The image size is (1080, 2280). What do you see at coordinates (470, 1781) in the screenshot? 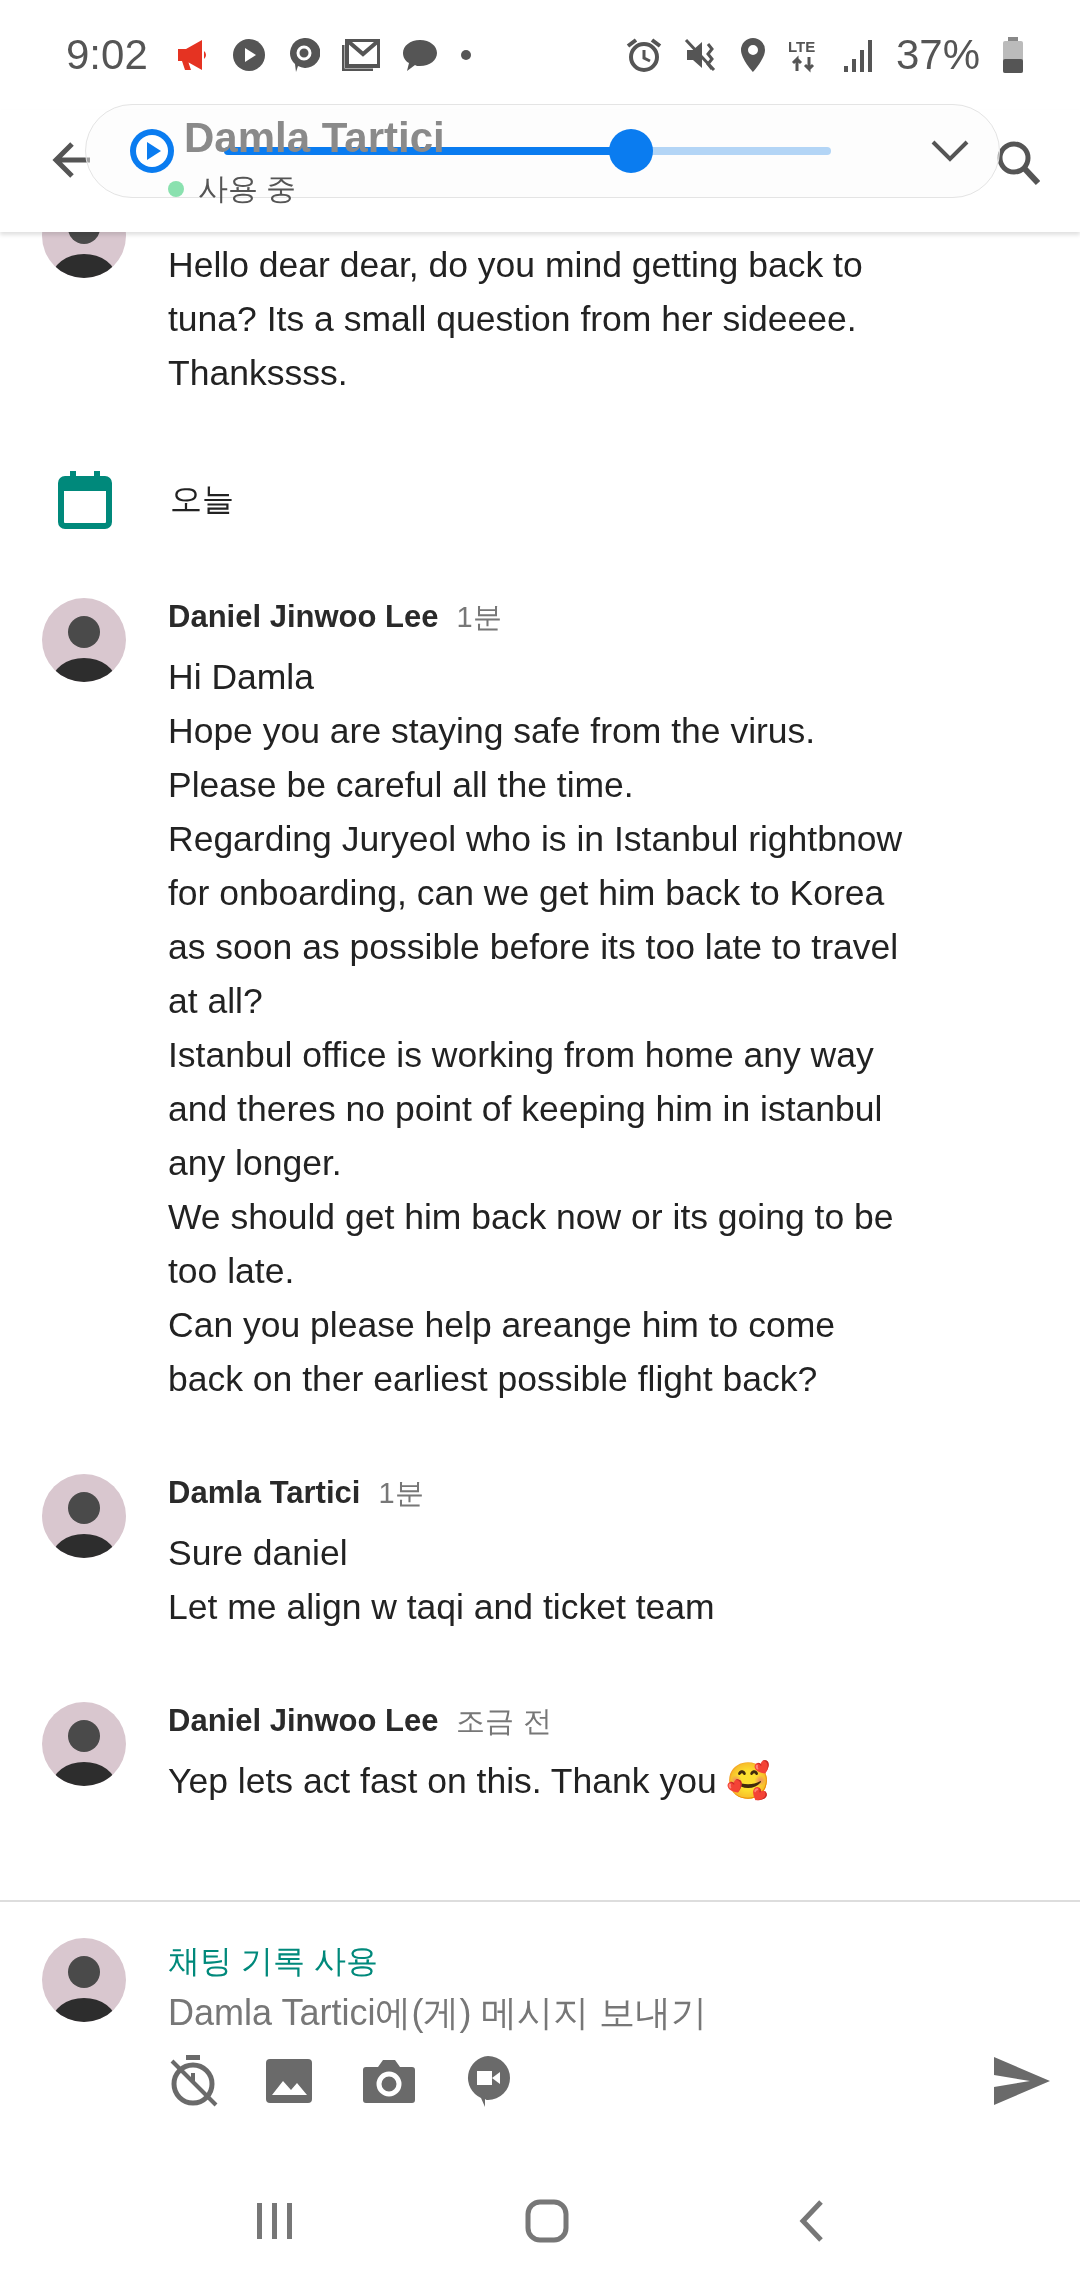
I see `message-text: Yep lets act fast on this. Thank you 🥰` at bounding box center [470, 1781].